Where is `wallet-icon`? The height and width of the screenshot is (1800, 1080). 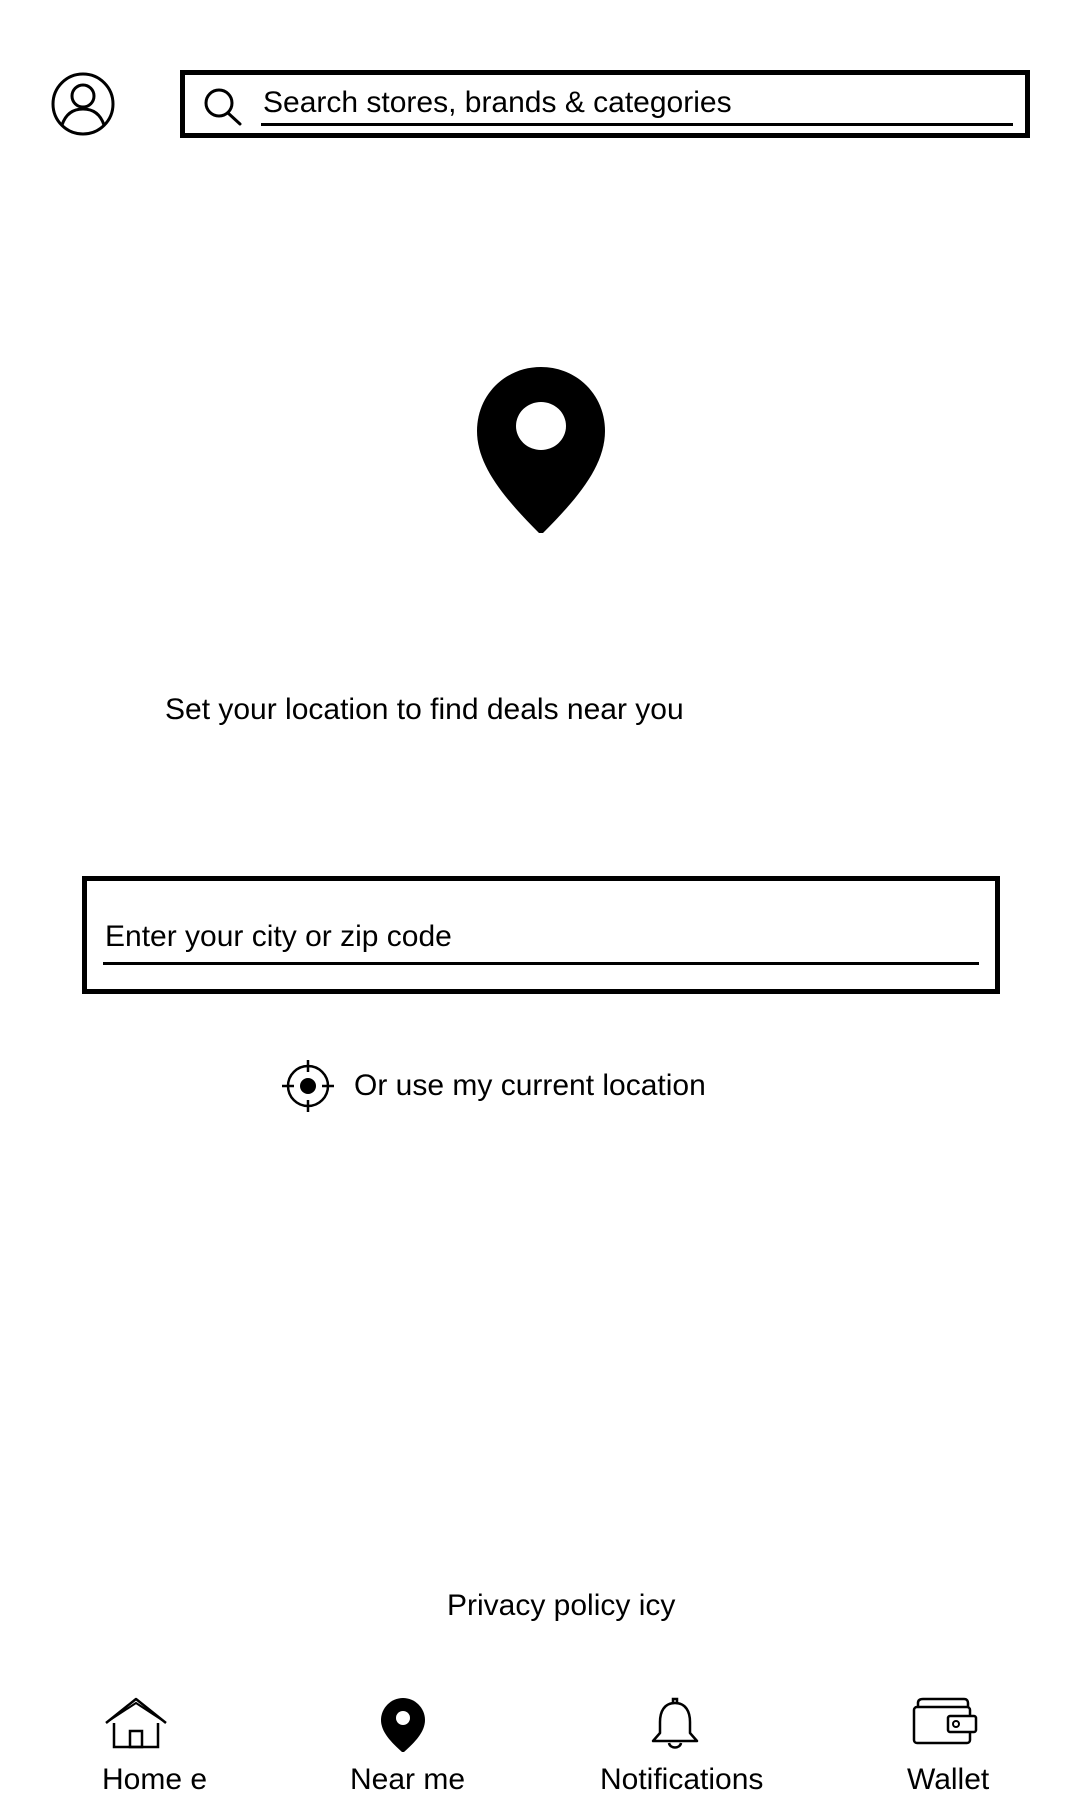
wallet-icon is located at coordinates (945, 1721).